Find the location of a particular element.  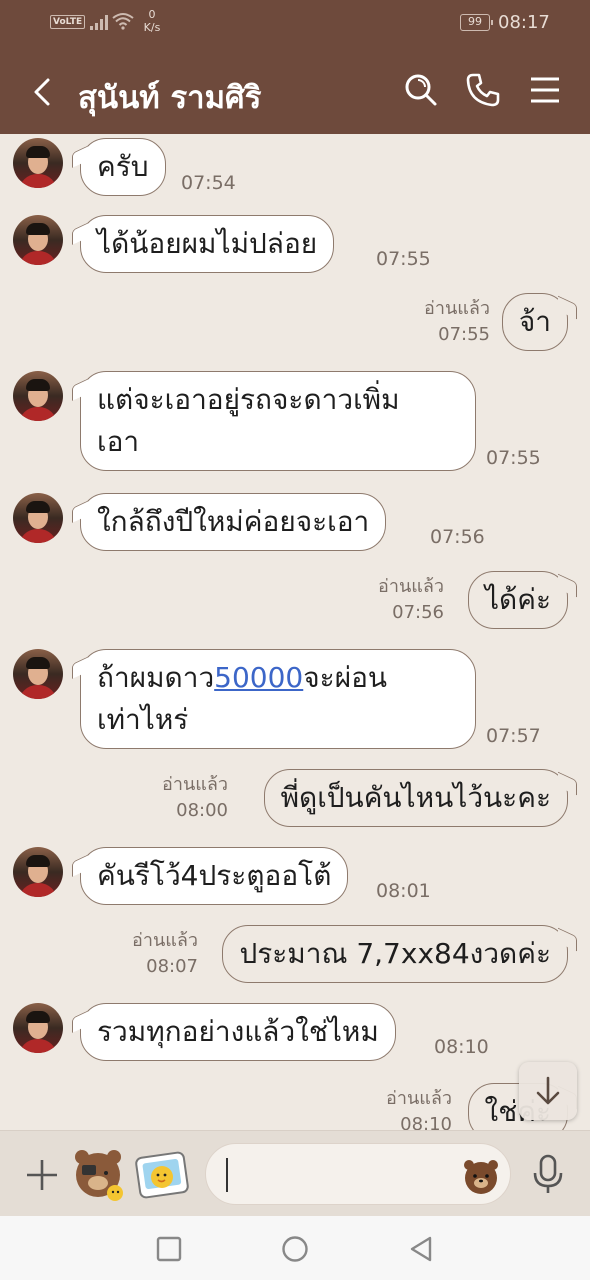

read-receipt: อ่านแล้ว 08:07 is located at coordinates (165, 953).